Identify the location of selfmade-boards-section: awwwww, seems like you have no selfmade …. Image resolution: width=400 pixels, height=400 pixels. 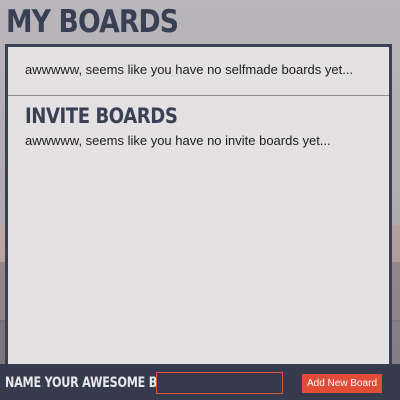
(198, 71).